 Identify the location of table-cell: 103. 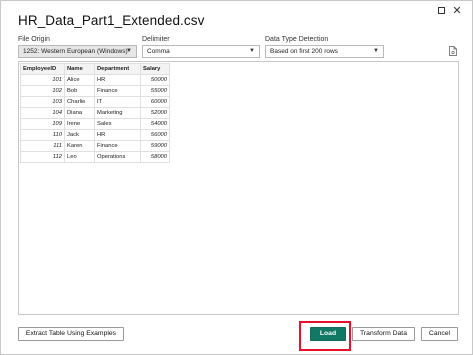
(42, 102).